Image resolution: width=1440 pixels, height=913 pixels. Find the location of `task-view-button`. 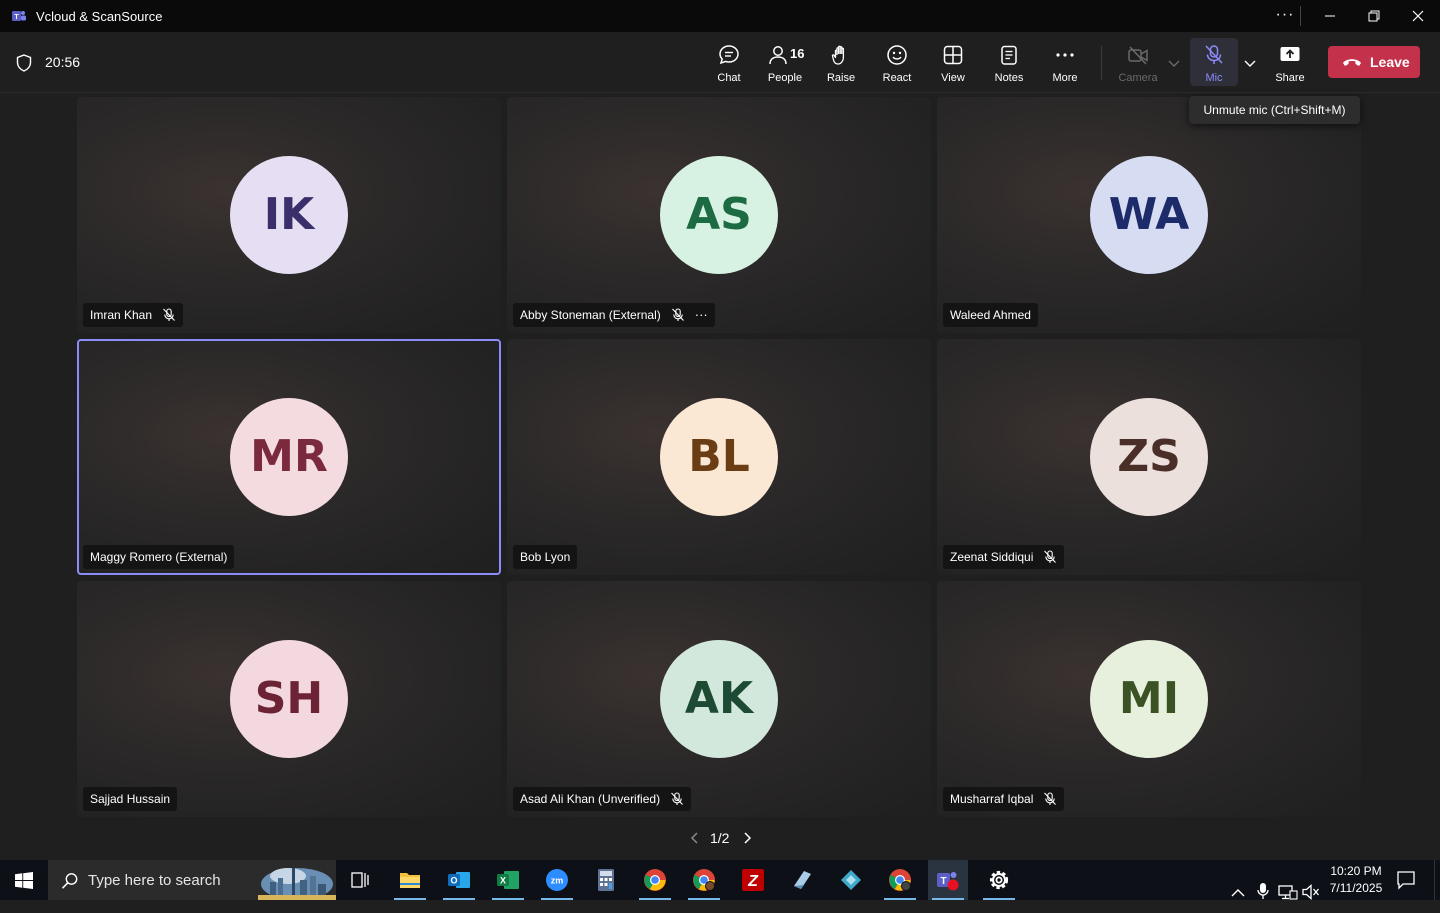

task-view-button is located at coordinates (360, 880).